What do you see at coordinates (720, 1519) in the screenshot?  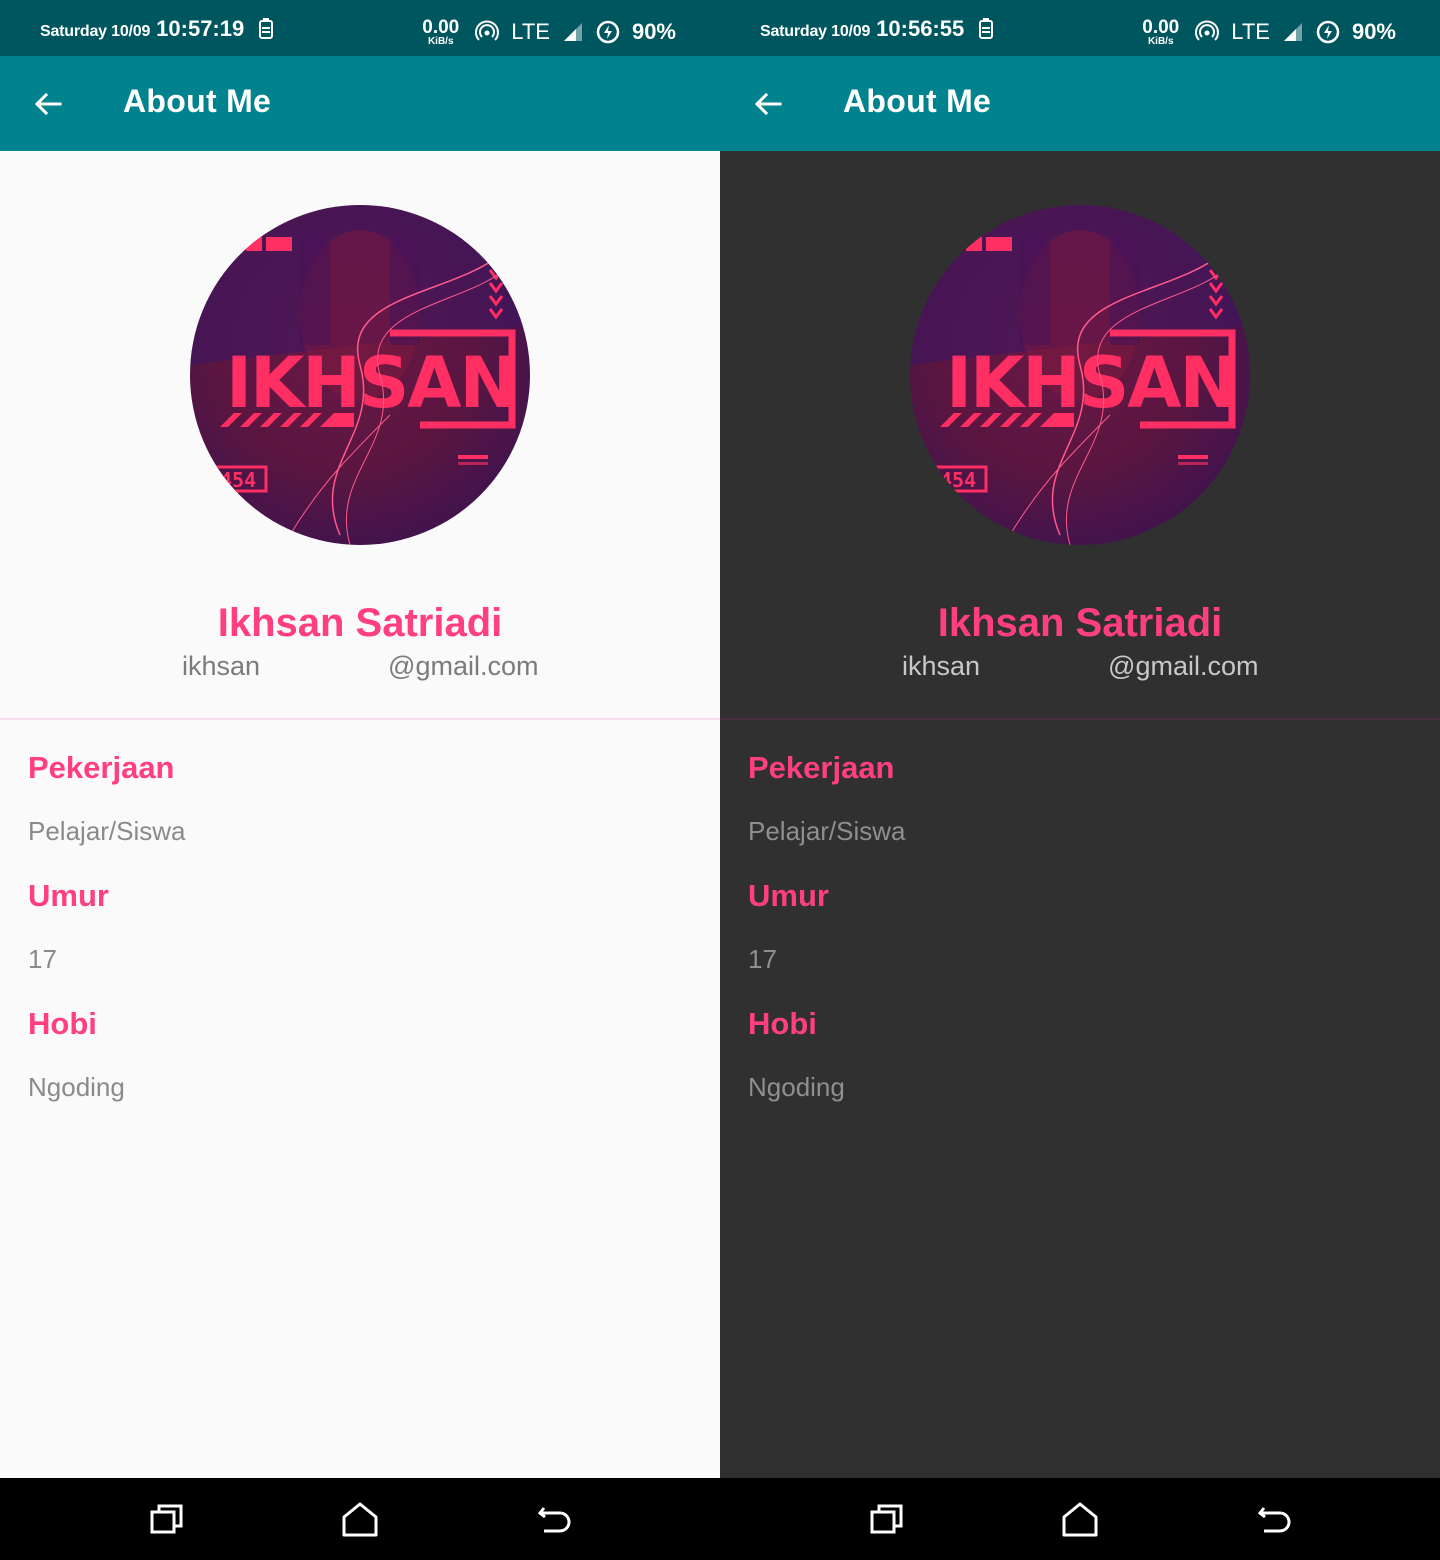 I see `navigation-bar` at bounding box center [720, 1519].